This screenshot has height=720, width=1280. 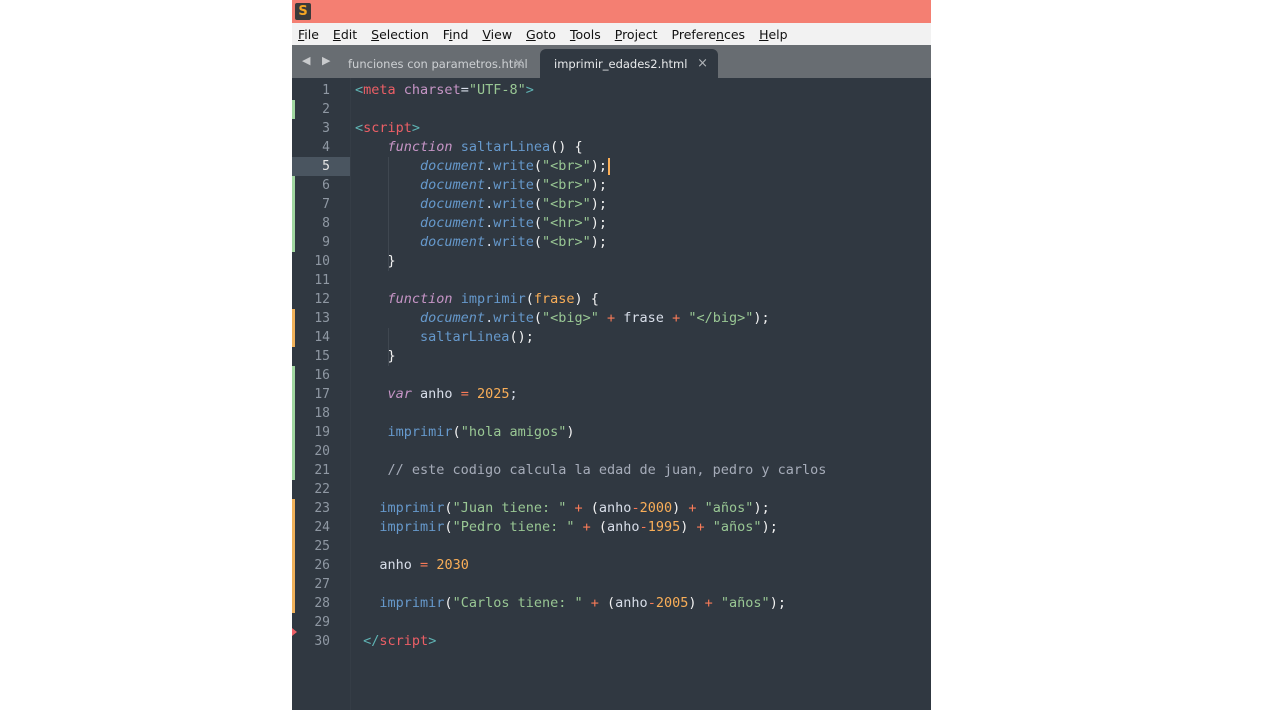 What do you see at coordinates (570, 432) in the screenshot?
I see `token-paren: )` at bounding box center [570, 432].